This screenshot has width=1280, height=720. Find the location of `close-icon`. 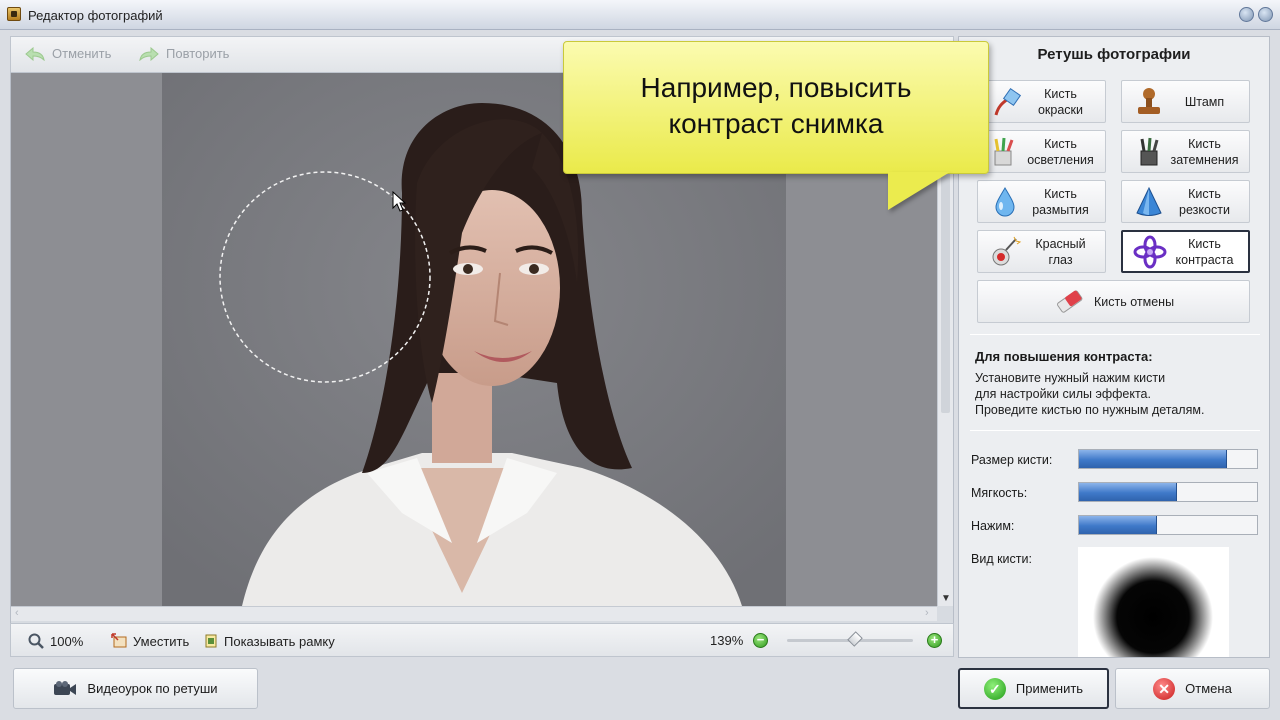

close-icon is located at coordinates (1265, 14).